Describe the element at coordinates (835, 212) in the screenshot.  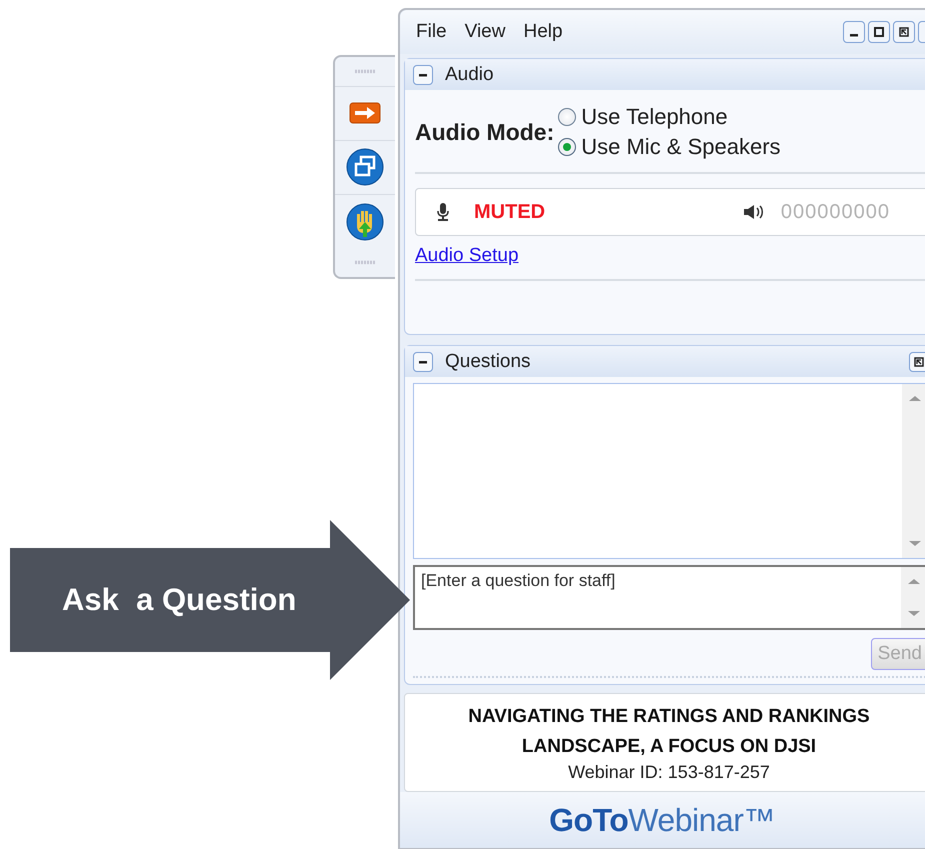
I see `speaker-level-text: 000000000` at that location.